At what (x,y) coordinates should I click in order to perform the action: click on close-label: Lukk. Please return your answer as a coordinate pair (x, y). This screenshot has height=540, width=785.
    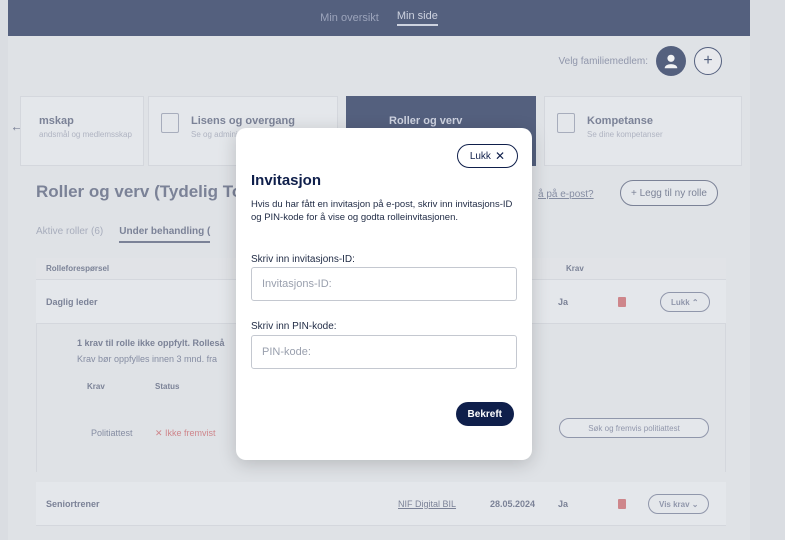
    Looking at the image, I should click on (480, 156).